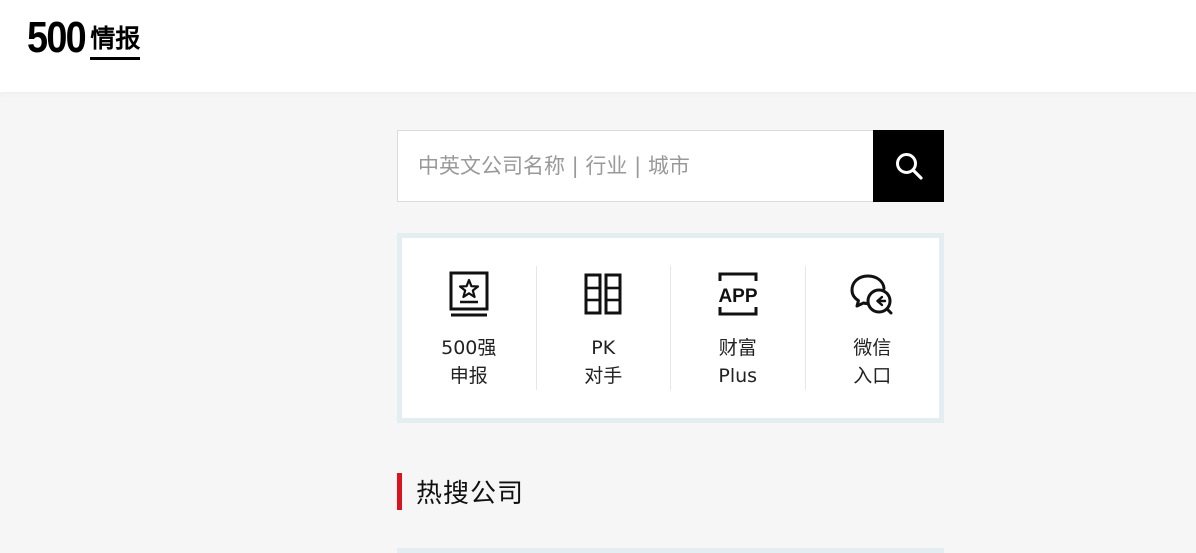 This screenshot has height=553, width=1196. I want to click on svg-text: APP, so click(737, 296).